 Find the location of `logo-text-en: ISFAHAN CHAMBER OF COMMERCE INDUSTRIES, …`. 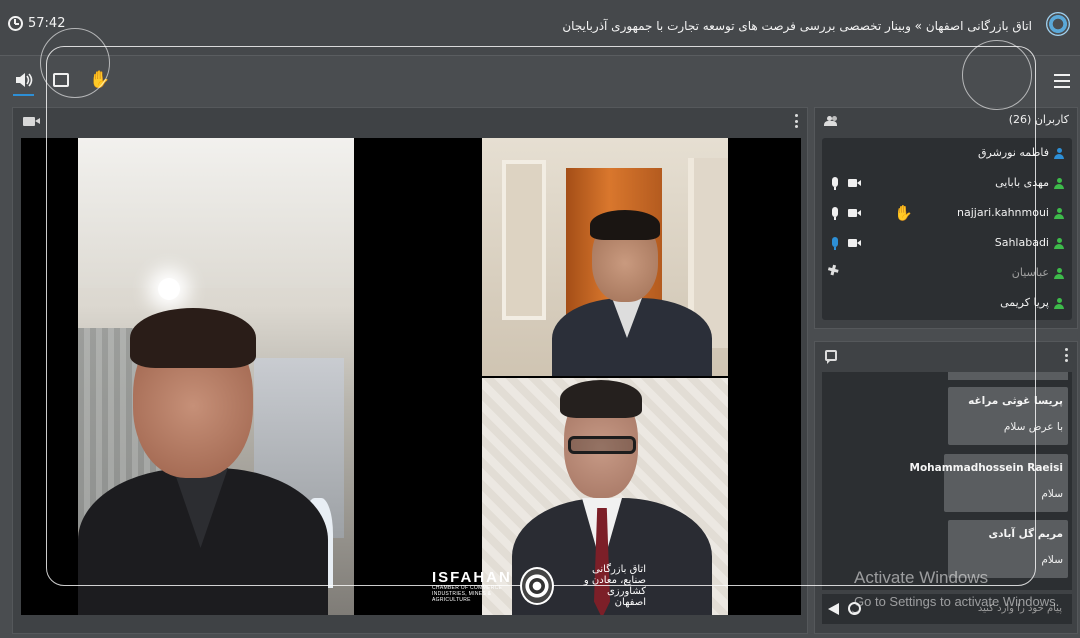

logo-text-en: ISFAHAN CHAMBER OF COMMERCE INDUSTRIES, … is located at coordinates (472, 585).